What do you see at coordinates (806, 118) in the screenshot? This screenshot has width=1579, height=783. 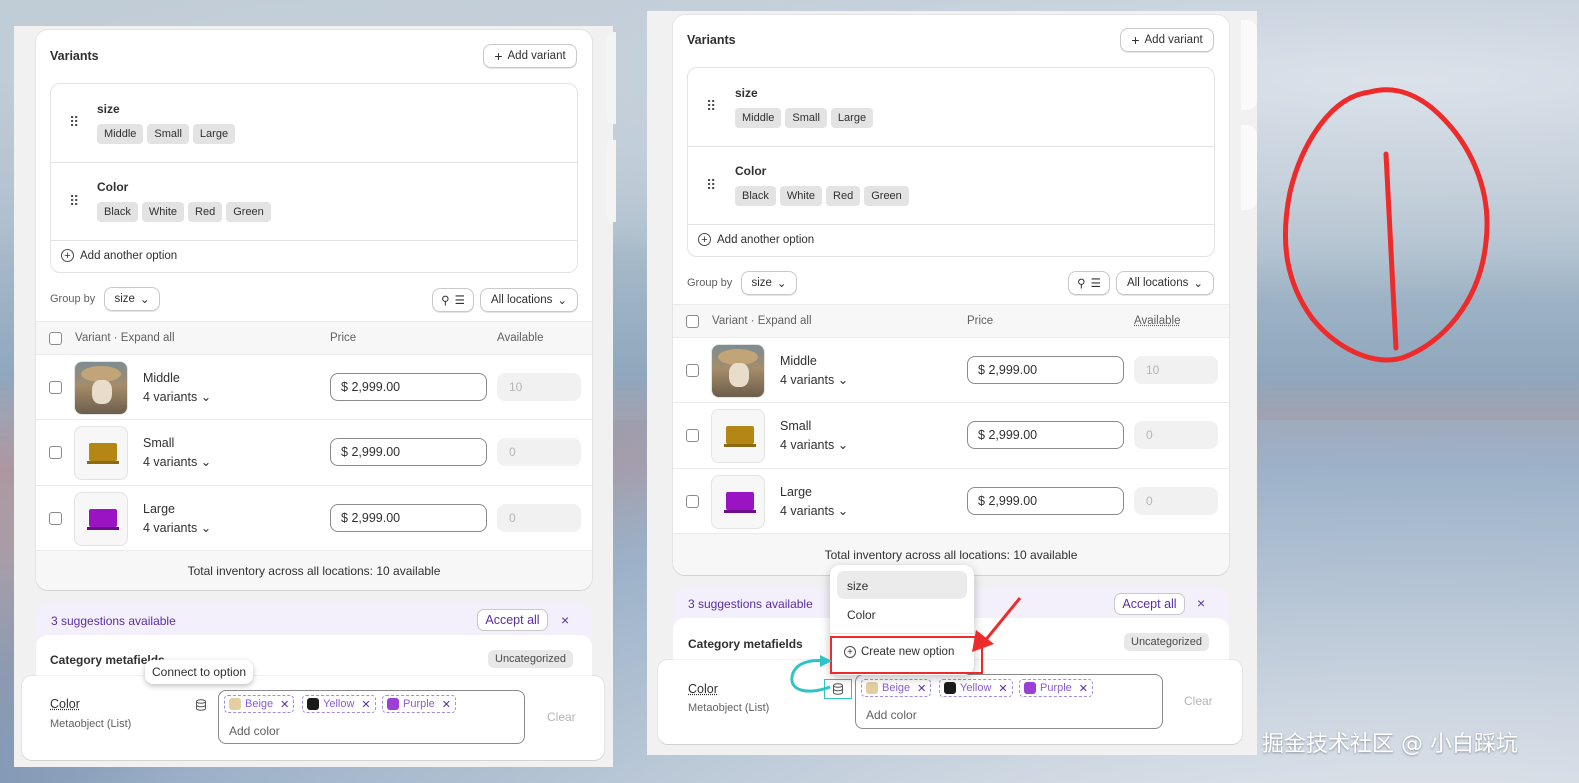 I see `option-value-chip: Small` at bounding box center [806, 118].